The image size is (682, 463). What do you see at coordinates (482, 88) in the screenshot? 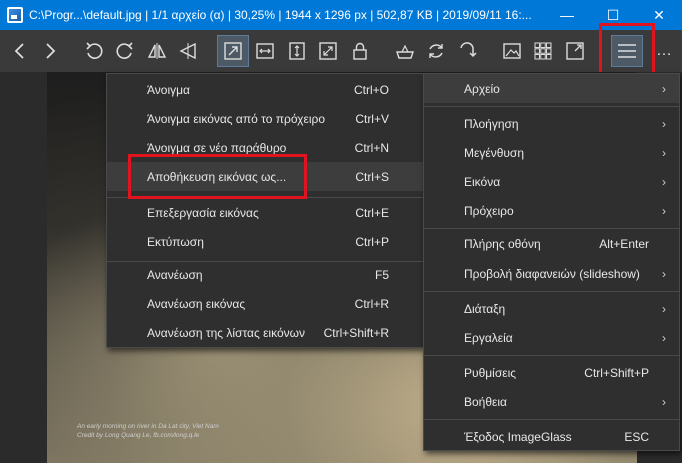
I see `menu-item-label: Αρχείο` at bounding box center [482, 88].